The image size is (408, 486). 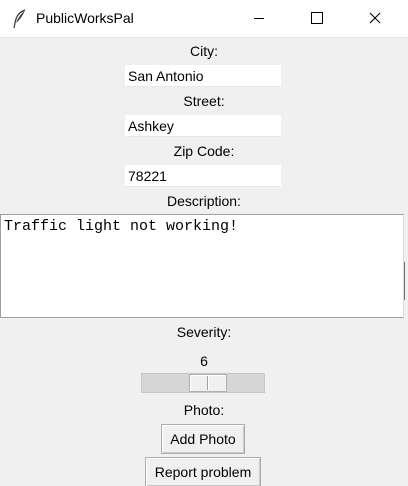 I want to click on minimize-button, so click(x=259, y=19).